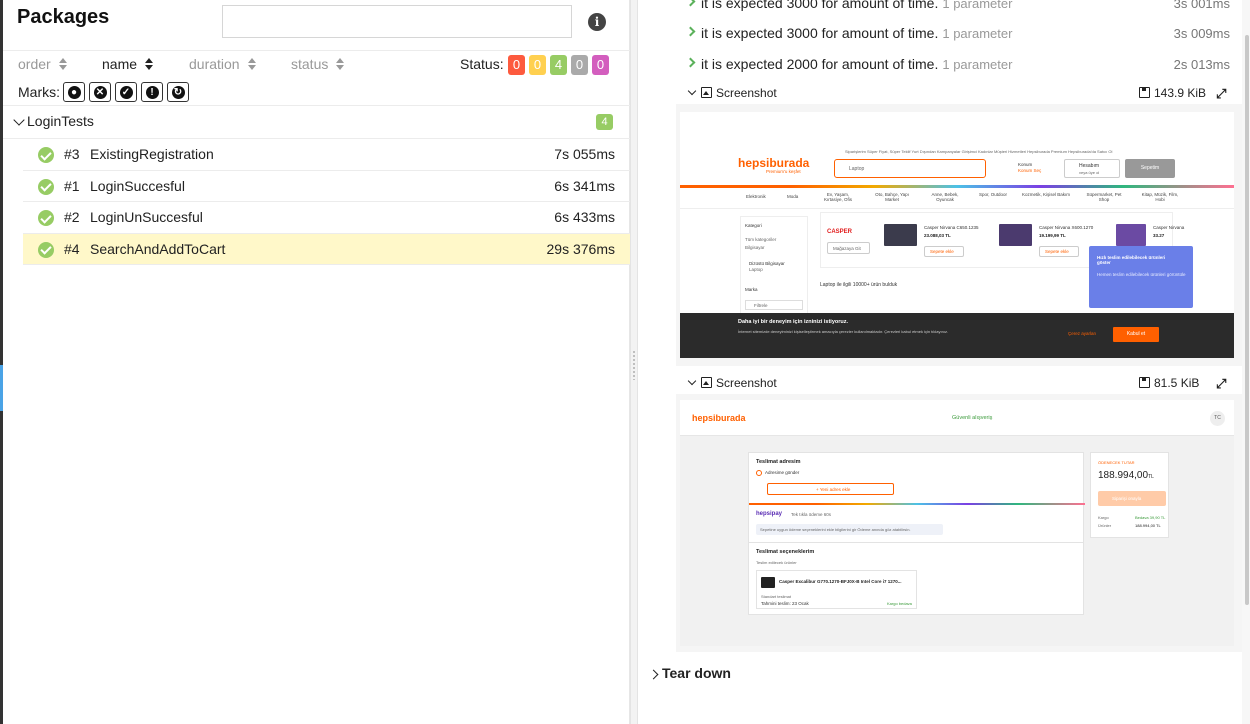  I want to click on attachment-size: 143.9 KiB, so click(1180, 93).